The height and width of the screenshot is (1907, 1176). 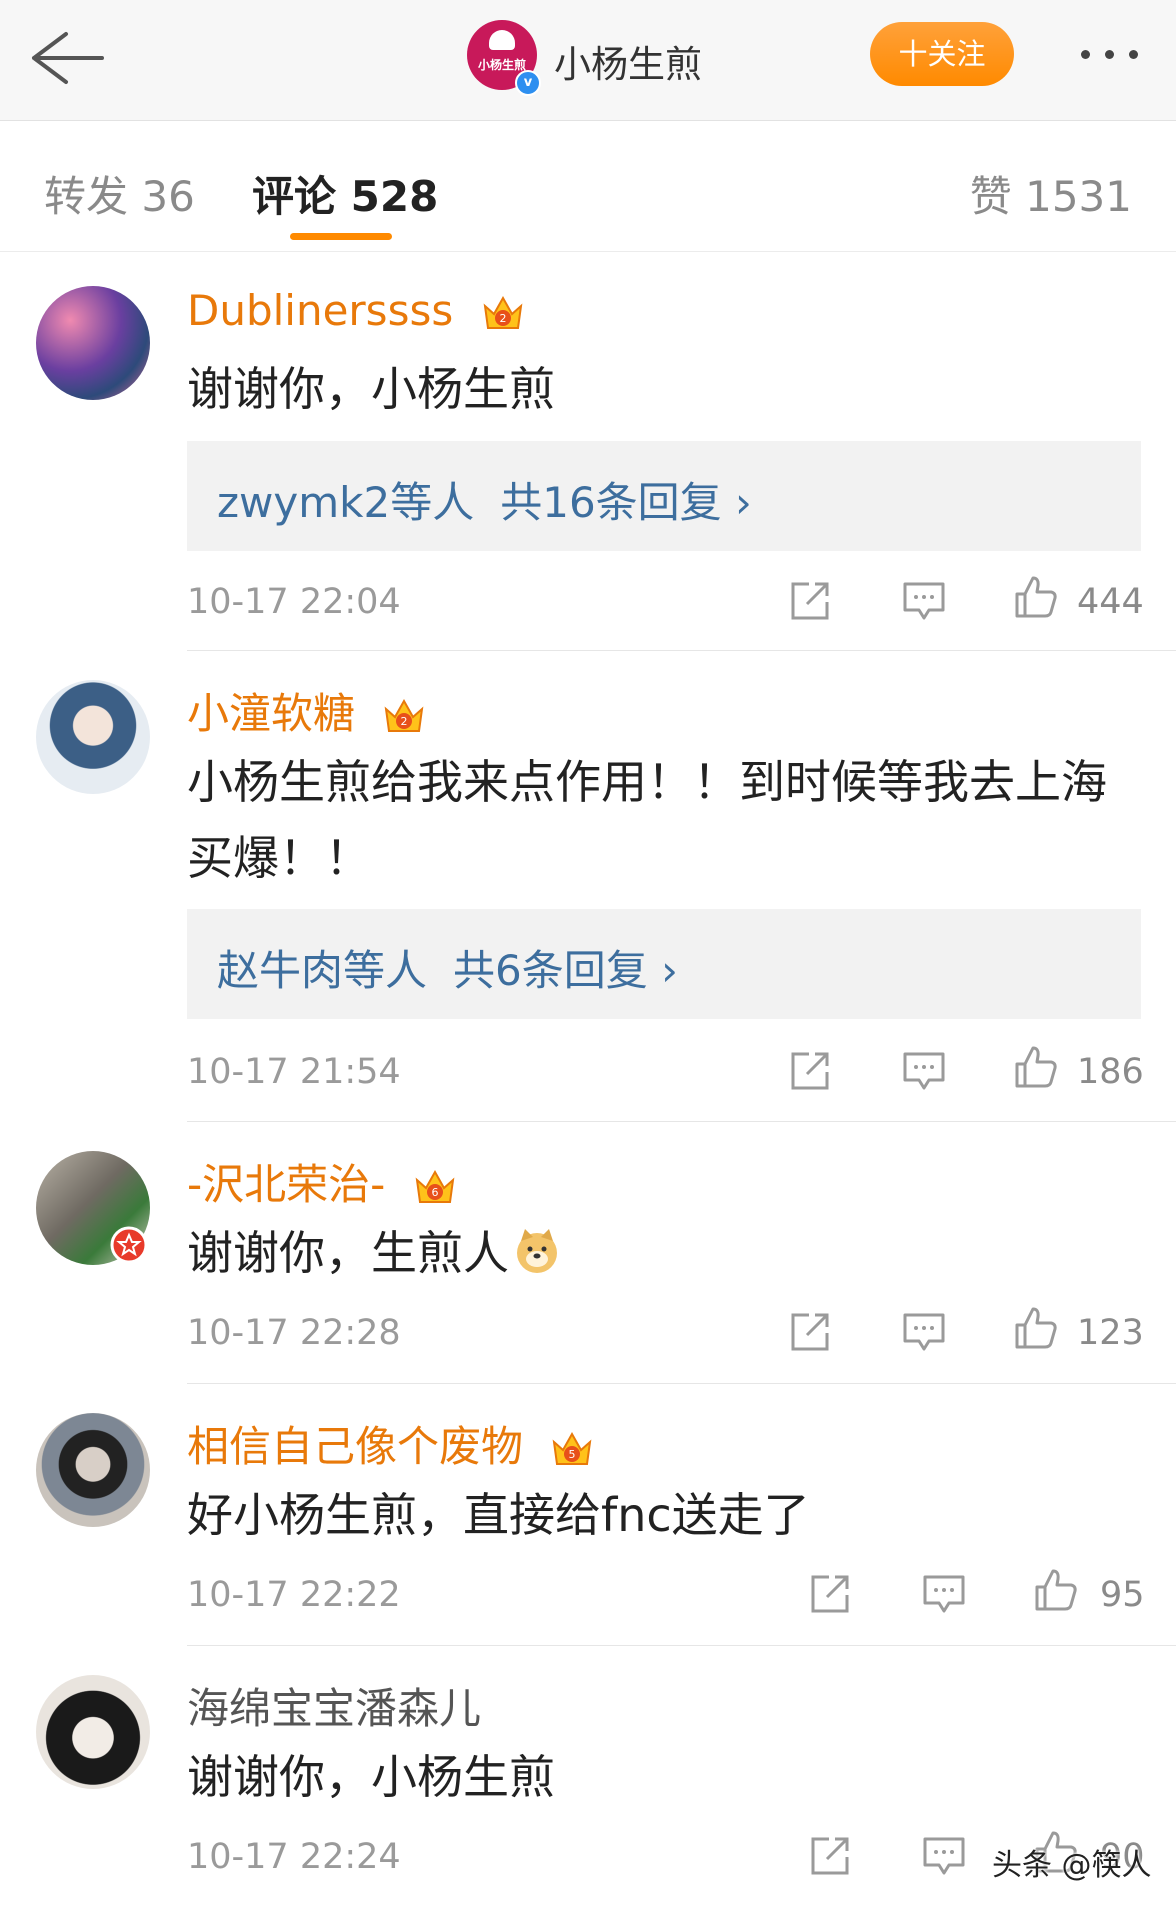 I want to click on timestamp: 10-17 22:04, so click(x=294, y=602).